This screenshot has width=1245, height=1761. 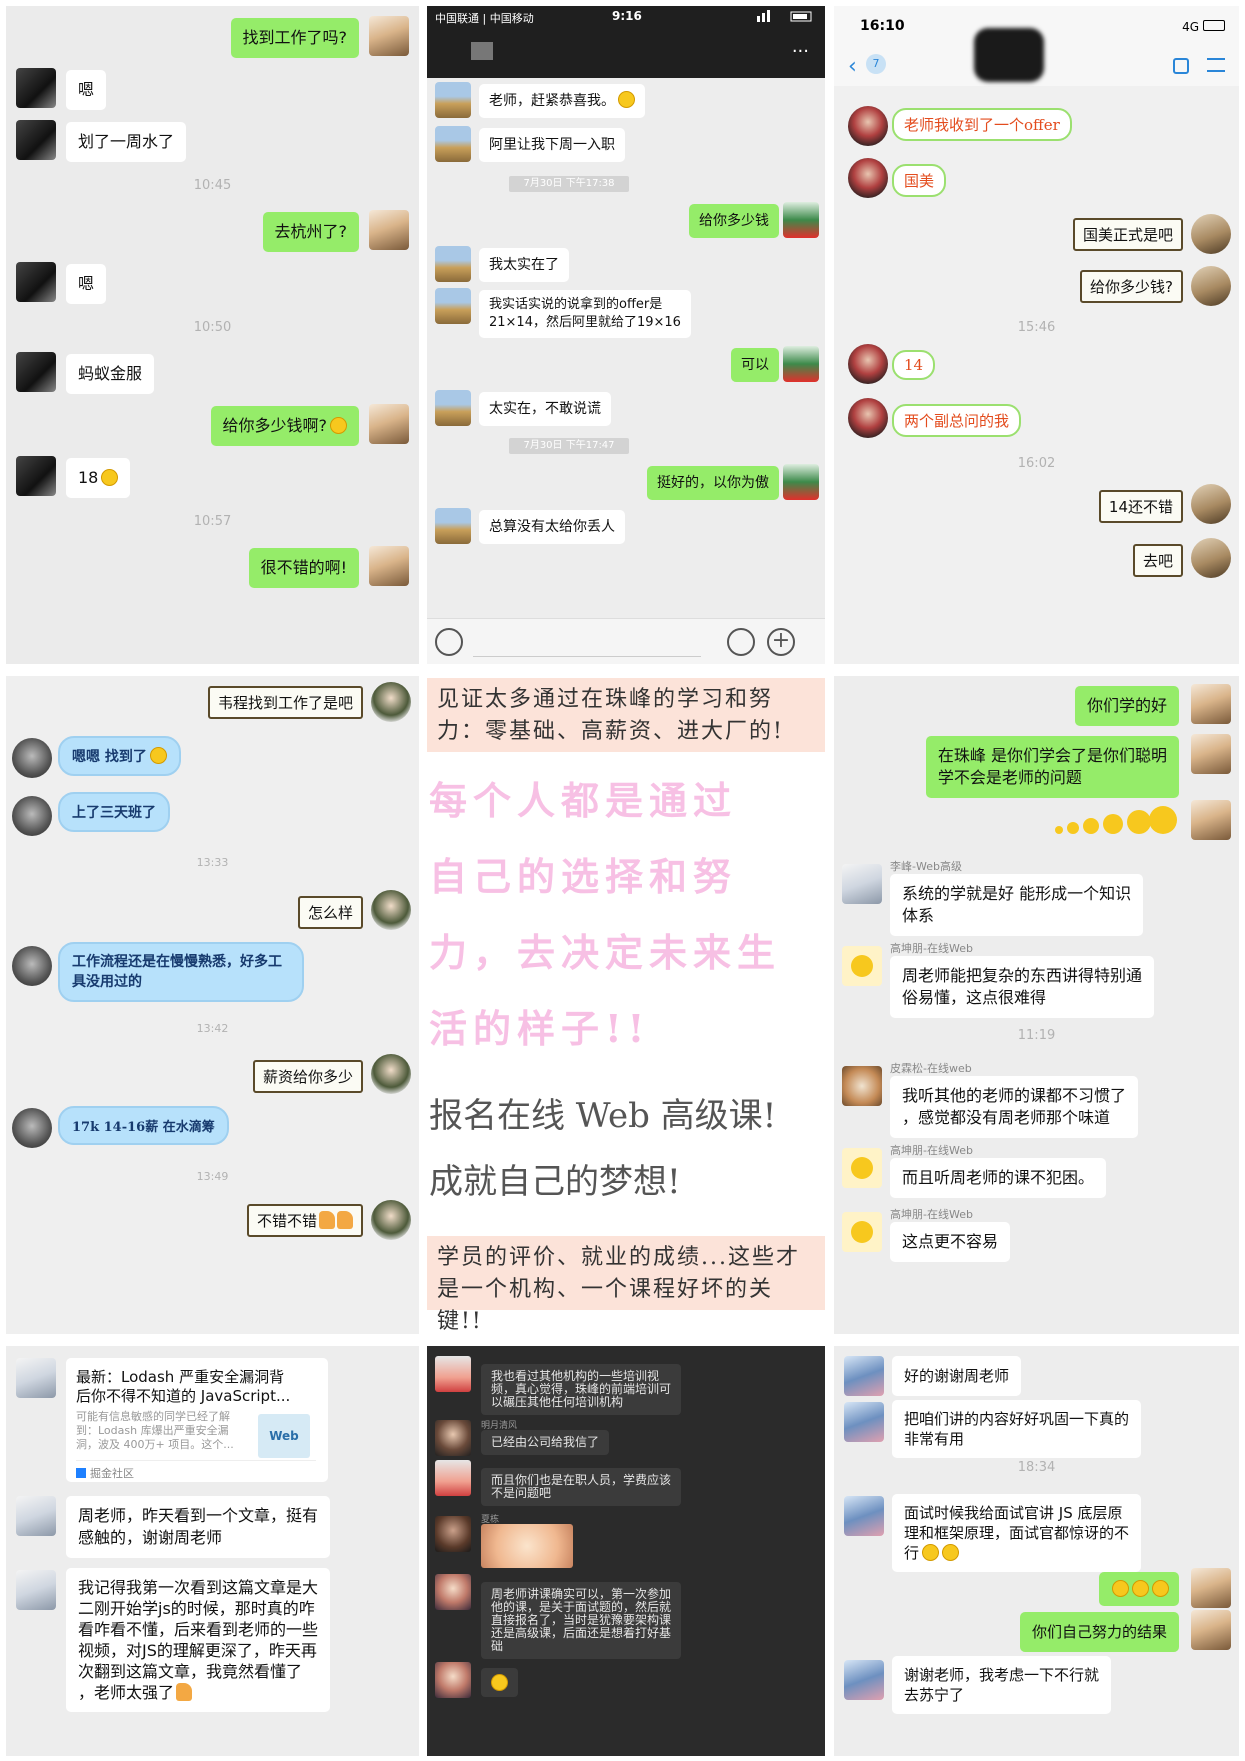 I want to click on message-bubble, so click(x=1139, y=1589).